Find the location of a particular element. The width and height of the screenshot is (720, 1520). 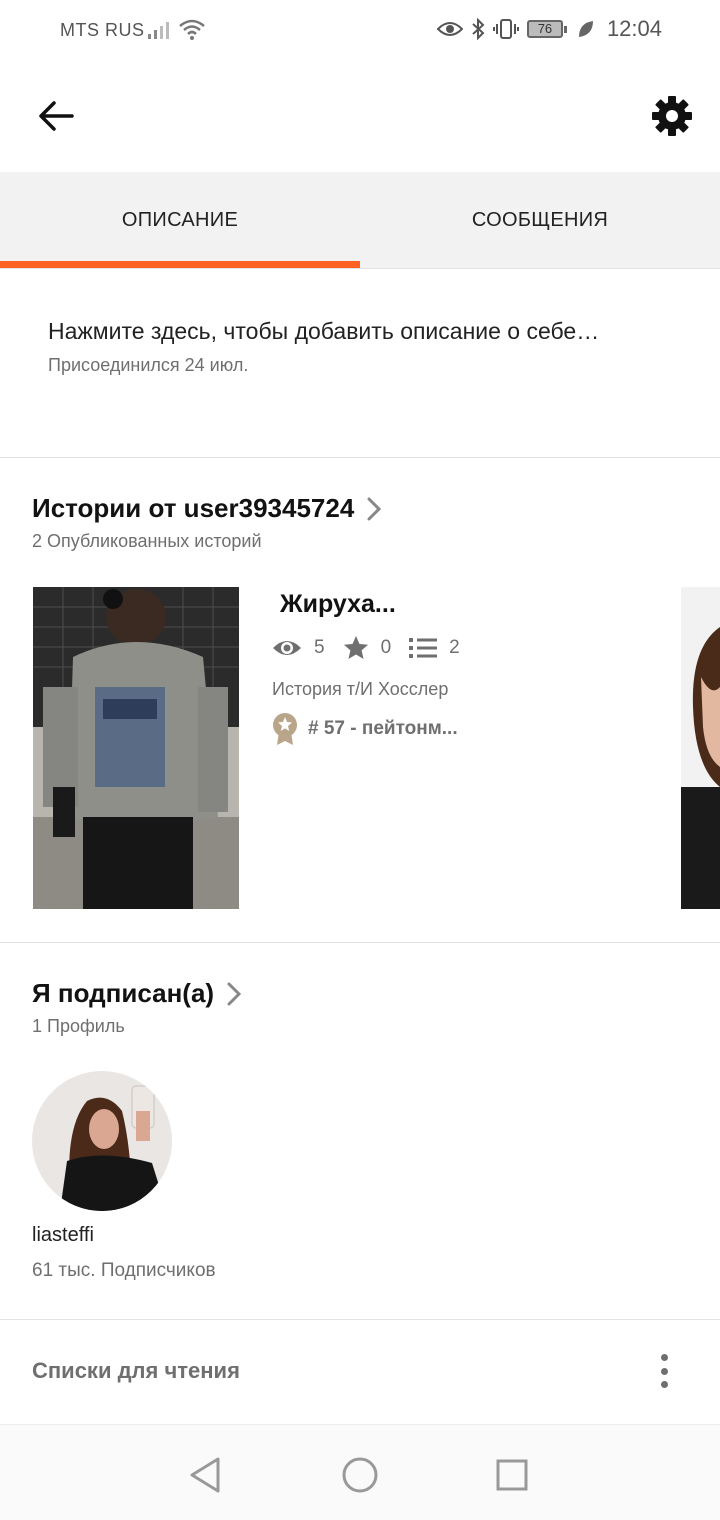

nav-back-button is located at coordinates (206, 1475).